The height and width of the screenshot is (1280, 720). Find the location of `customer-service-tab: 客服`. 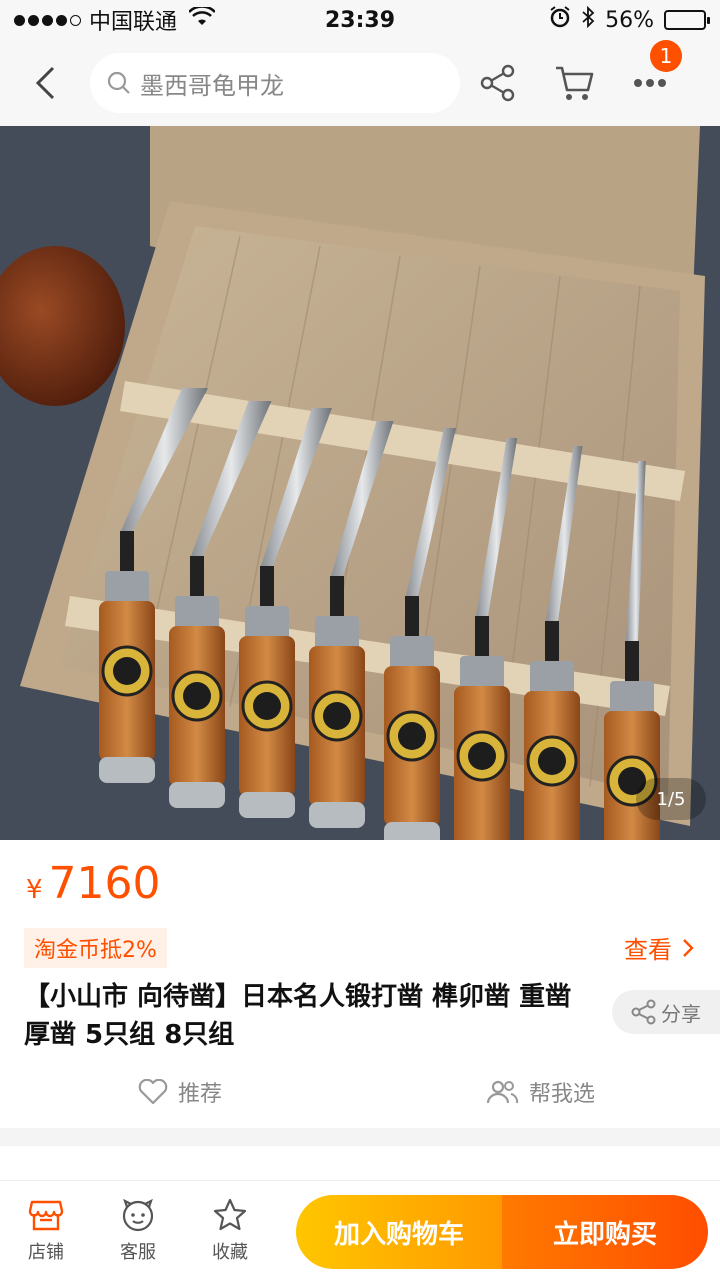

customer-service-tab: 客服 is located at coordinates (138, 1230).